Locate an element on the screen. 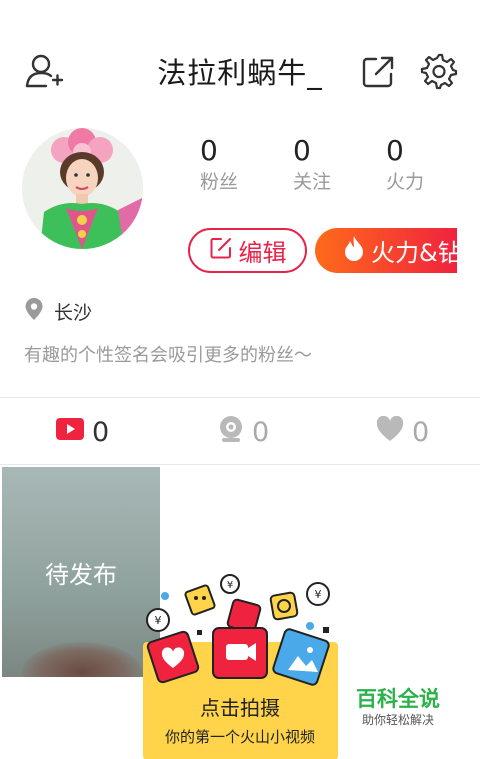  edit-profile-button: 编辑 is located at coordinates (247, 250).